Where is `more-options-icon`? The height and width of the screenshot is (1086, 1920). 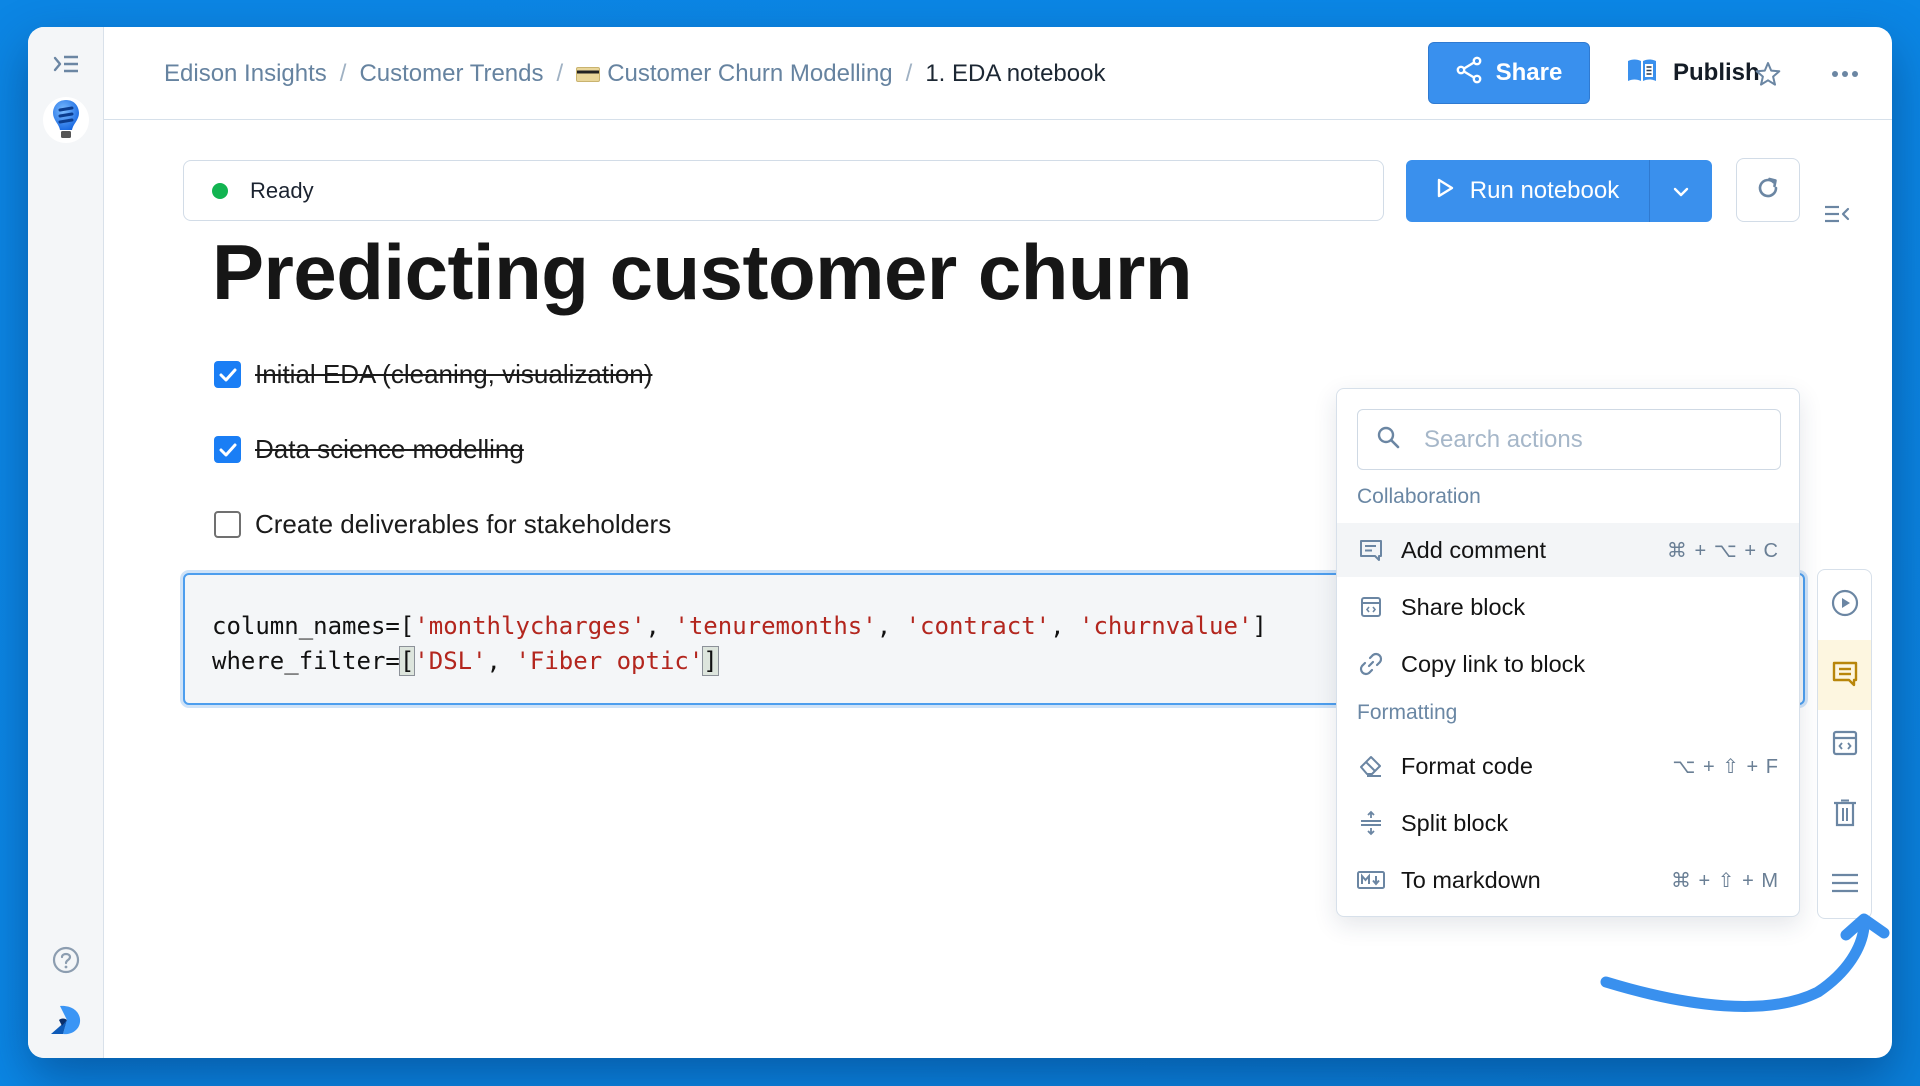
more-options-icon is located at coordinates (1845, 74).